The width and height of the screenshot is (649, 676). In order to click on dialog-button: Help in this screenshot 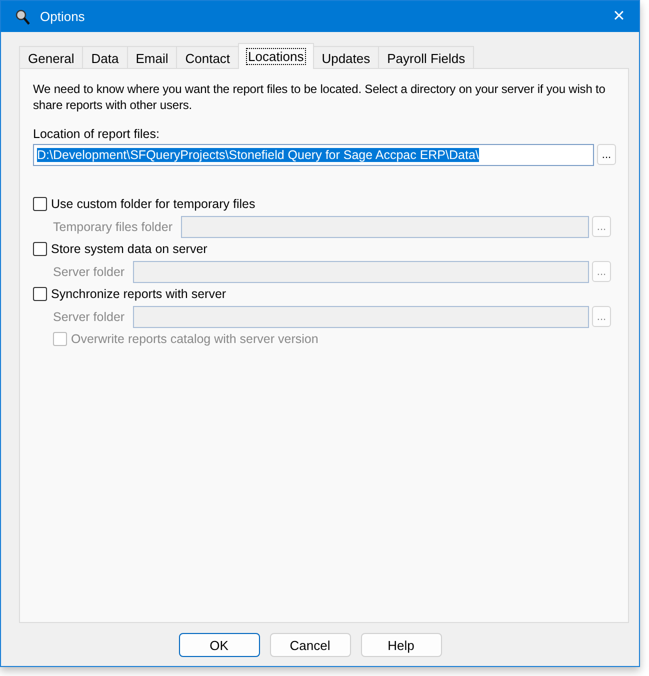, I will do `click(401, 645)`.